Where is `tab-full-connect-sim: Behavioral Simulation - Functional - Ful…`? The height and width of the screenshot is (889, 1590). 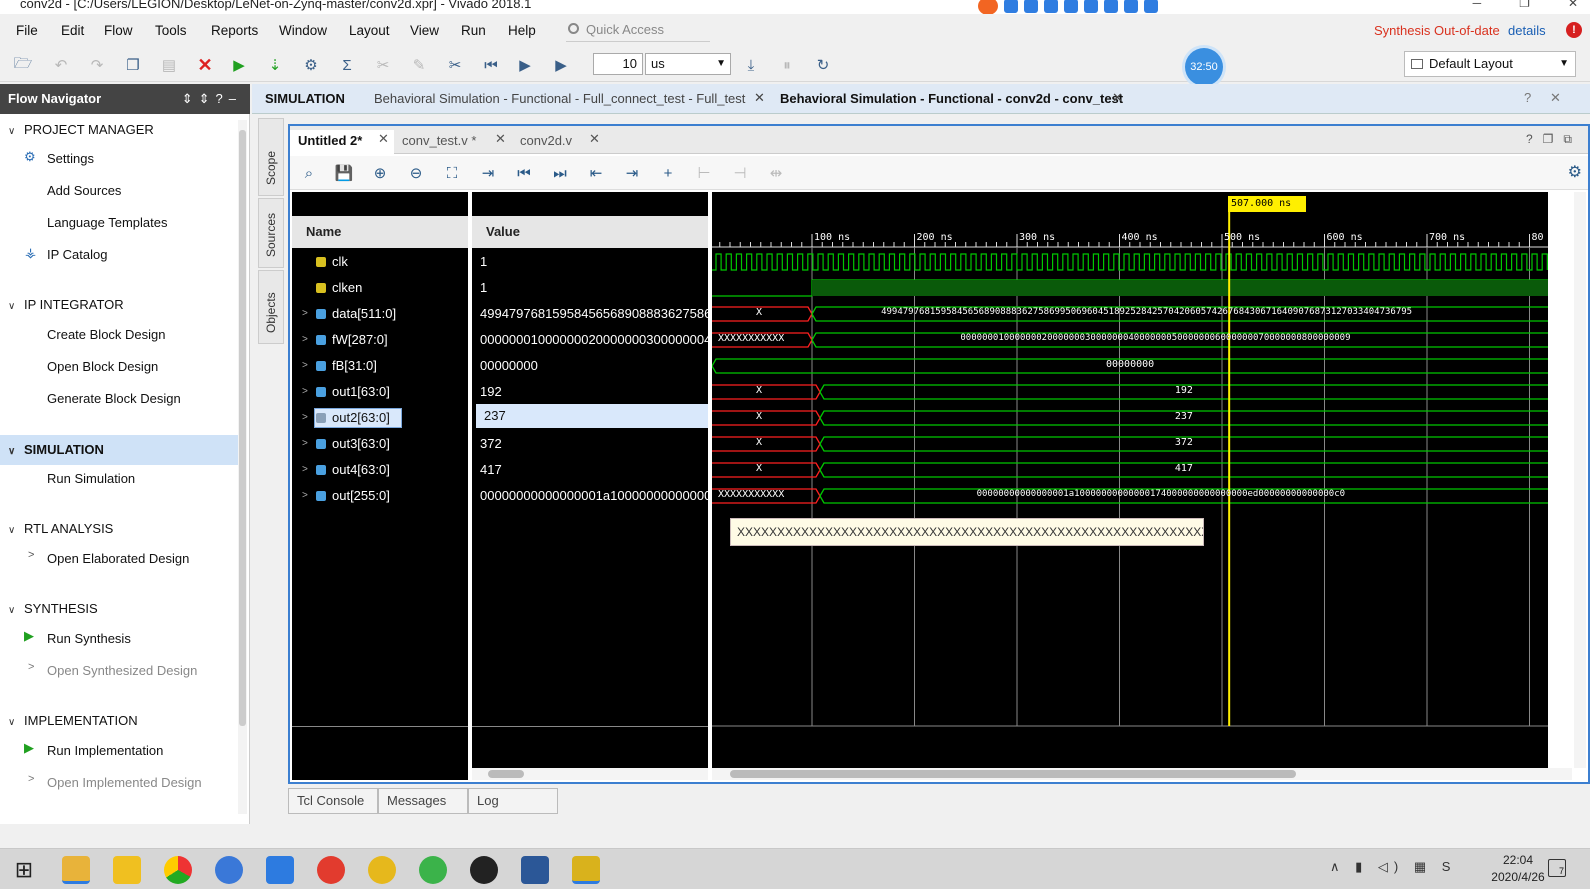 tab-full-connect-sim: Behavioral Simulation - Functional - Ful… is located at coordinates (559, 98).